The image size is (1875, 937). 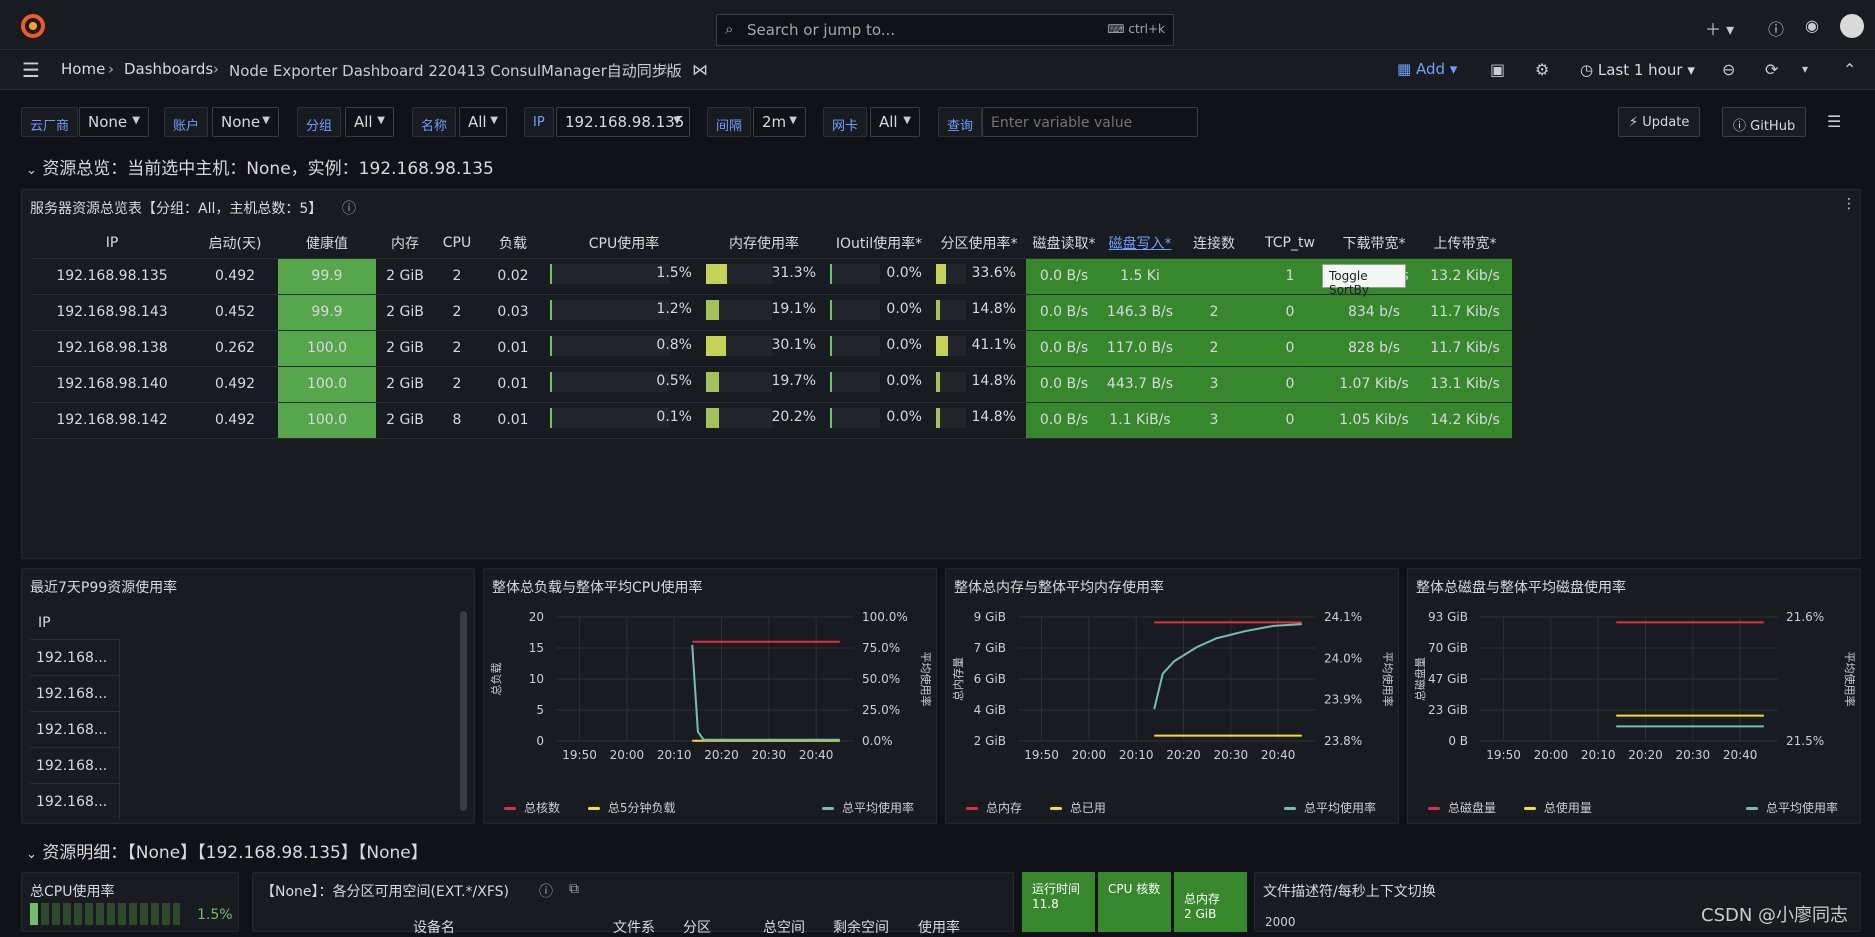 What do you see at coordinates (939, 927) in the screenshot?
I see `column-header: 使用率` at bounding box center [939, 927].